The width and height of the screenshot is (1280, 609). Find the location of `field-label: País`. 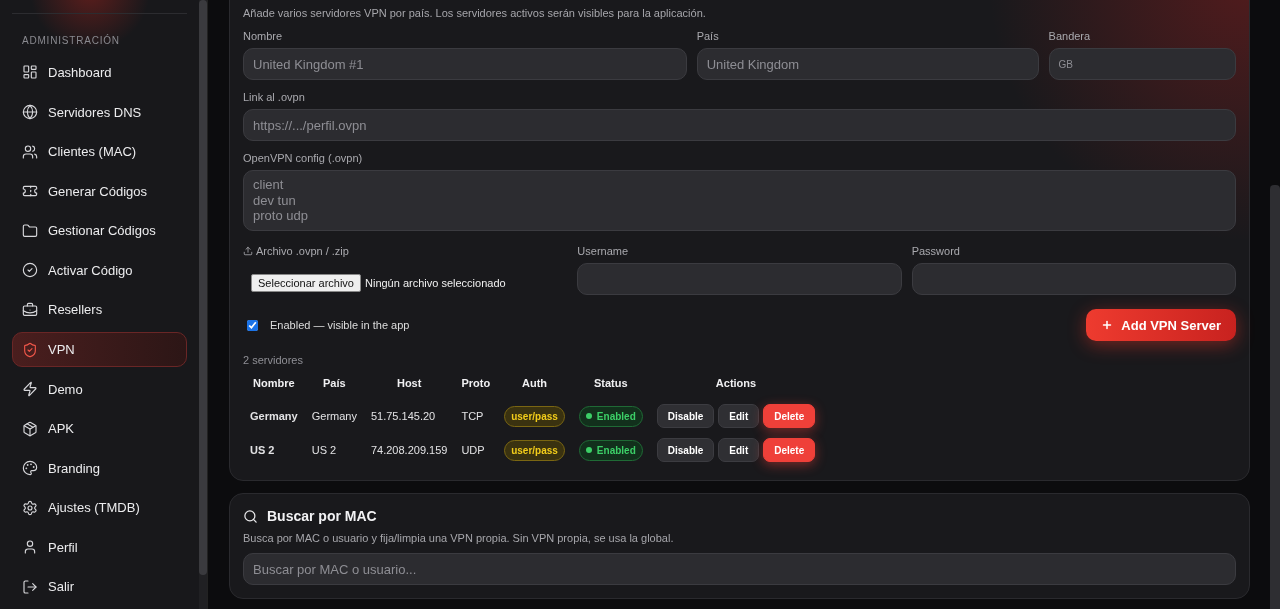

field-label: País is located at coordinates (708, 36).